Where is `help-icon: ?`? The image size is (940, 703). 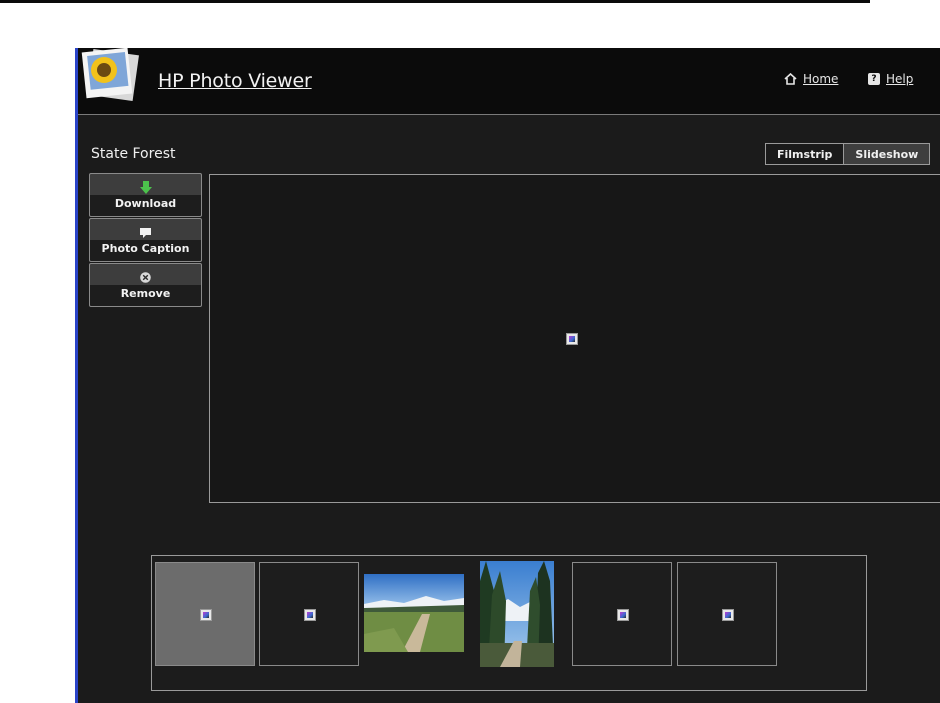
help-icon: ? is located at coordinates (874, 79).